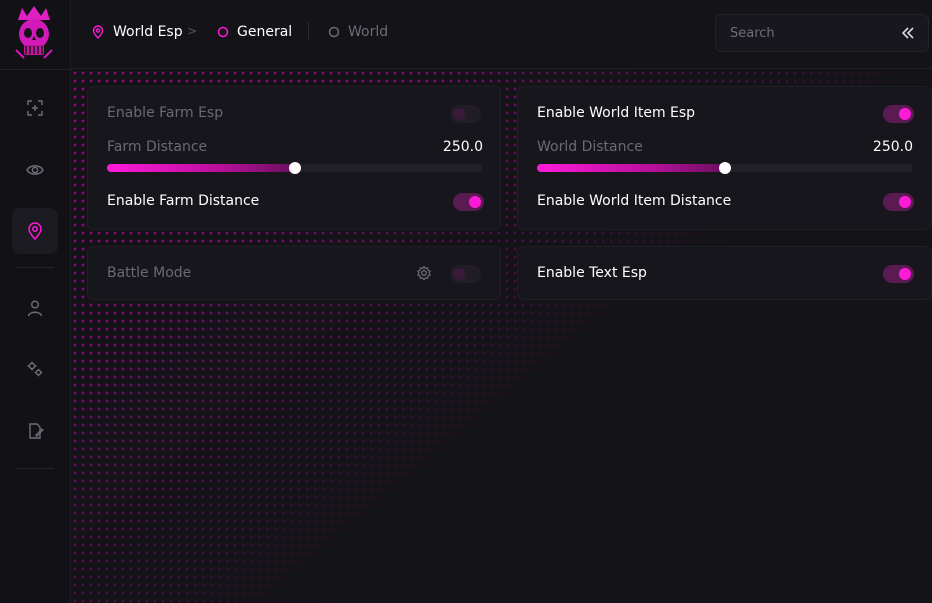  Describe the element at coordinates (468, 202) in the screenshot. I see `enable-farm-distance-toggle` at that location.